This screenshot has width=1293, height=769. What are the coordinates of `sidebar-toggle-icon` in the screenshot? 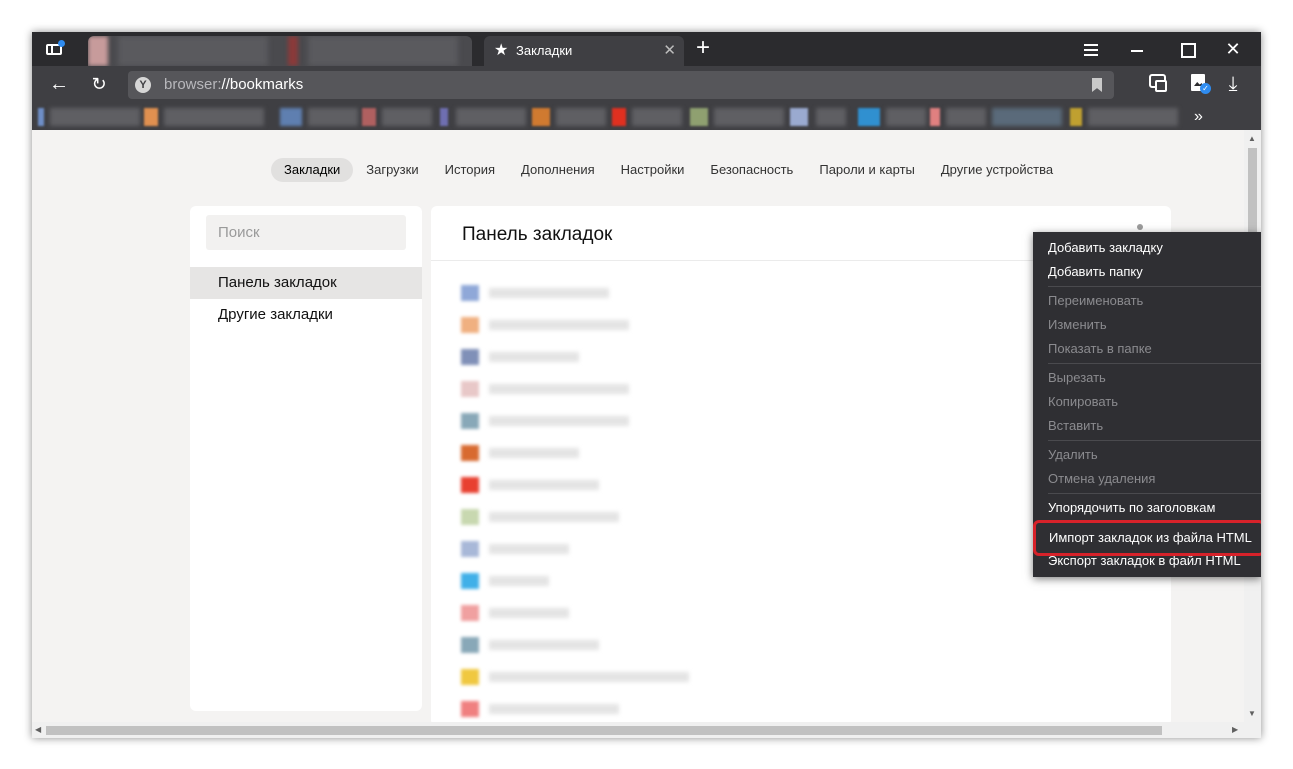 It's located at (55, 49).